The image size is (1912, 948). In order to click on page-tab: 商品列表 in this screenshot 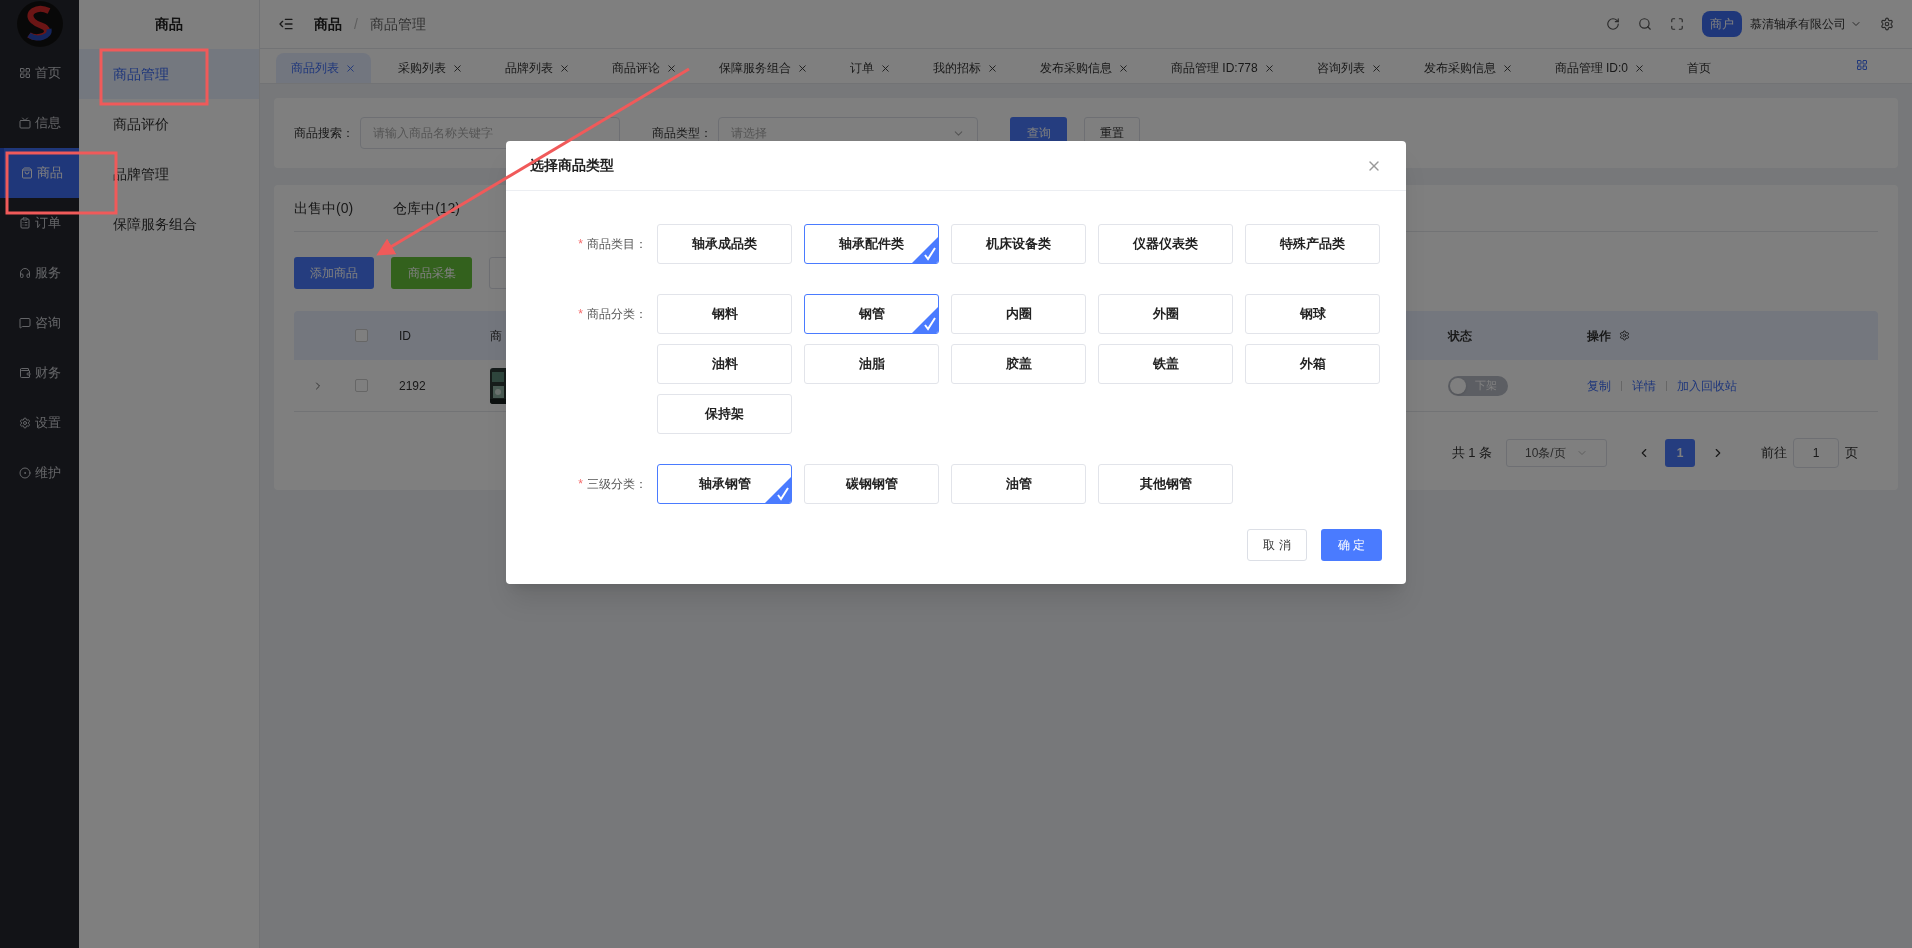, I will do `click(323, 68)`.